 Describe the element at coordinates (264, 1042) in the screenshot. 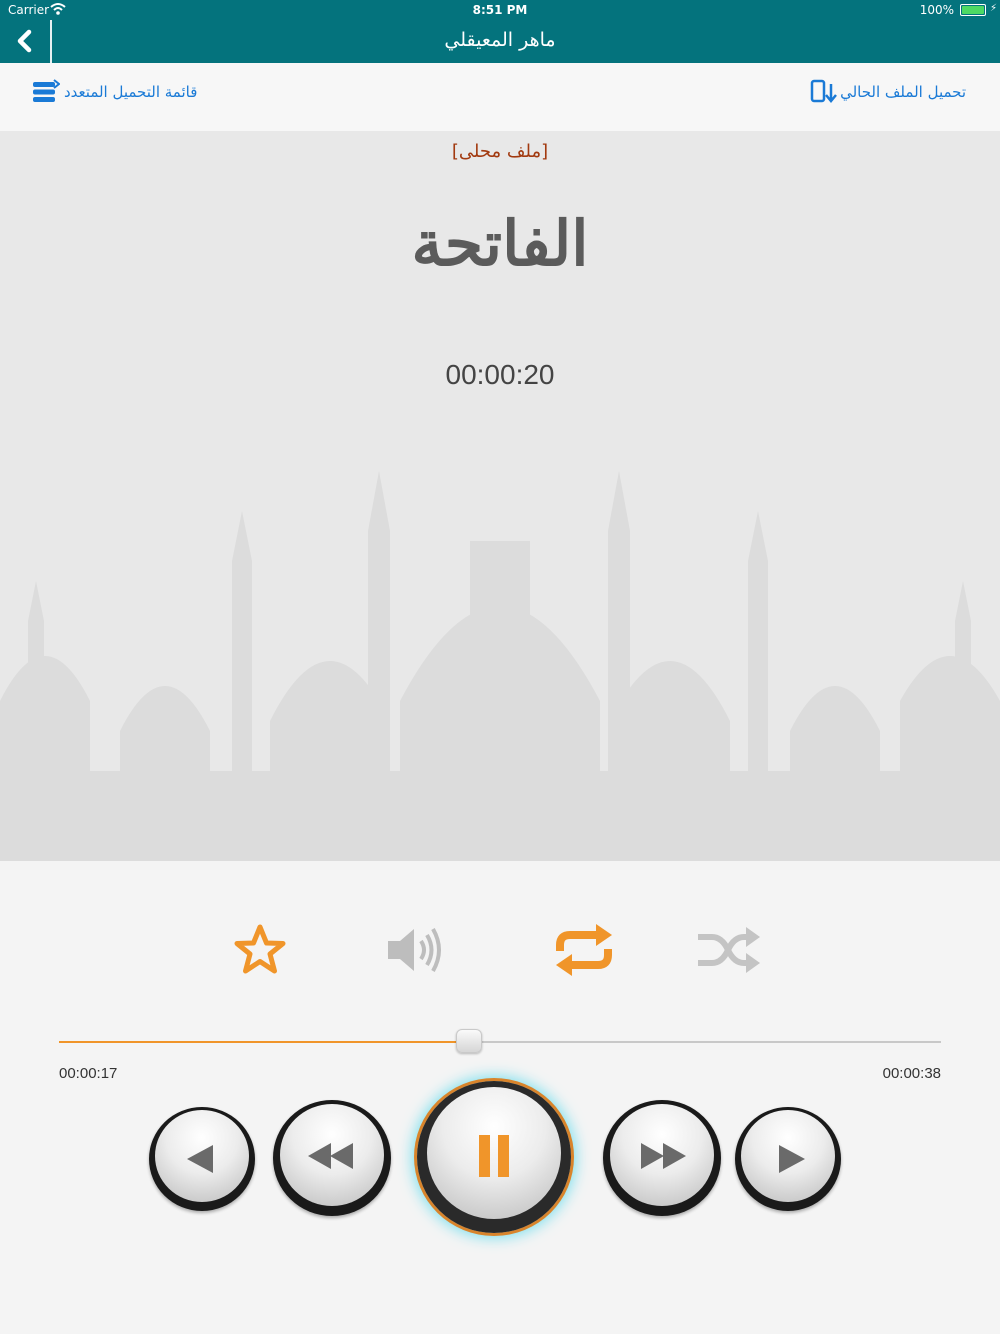

I see `seek-progress` at that location.